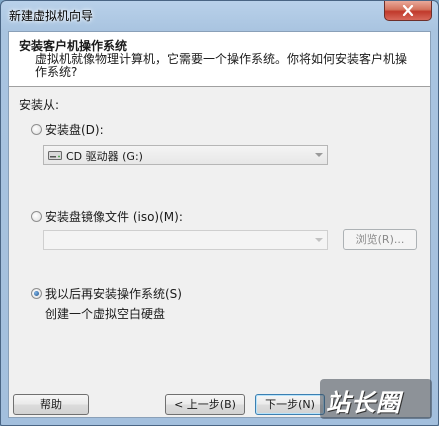 This screenshot has width=439, height=426. Describe the element at coordinates (36, 293) in the screenshot. I see `later-radio` at that location.